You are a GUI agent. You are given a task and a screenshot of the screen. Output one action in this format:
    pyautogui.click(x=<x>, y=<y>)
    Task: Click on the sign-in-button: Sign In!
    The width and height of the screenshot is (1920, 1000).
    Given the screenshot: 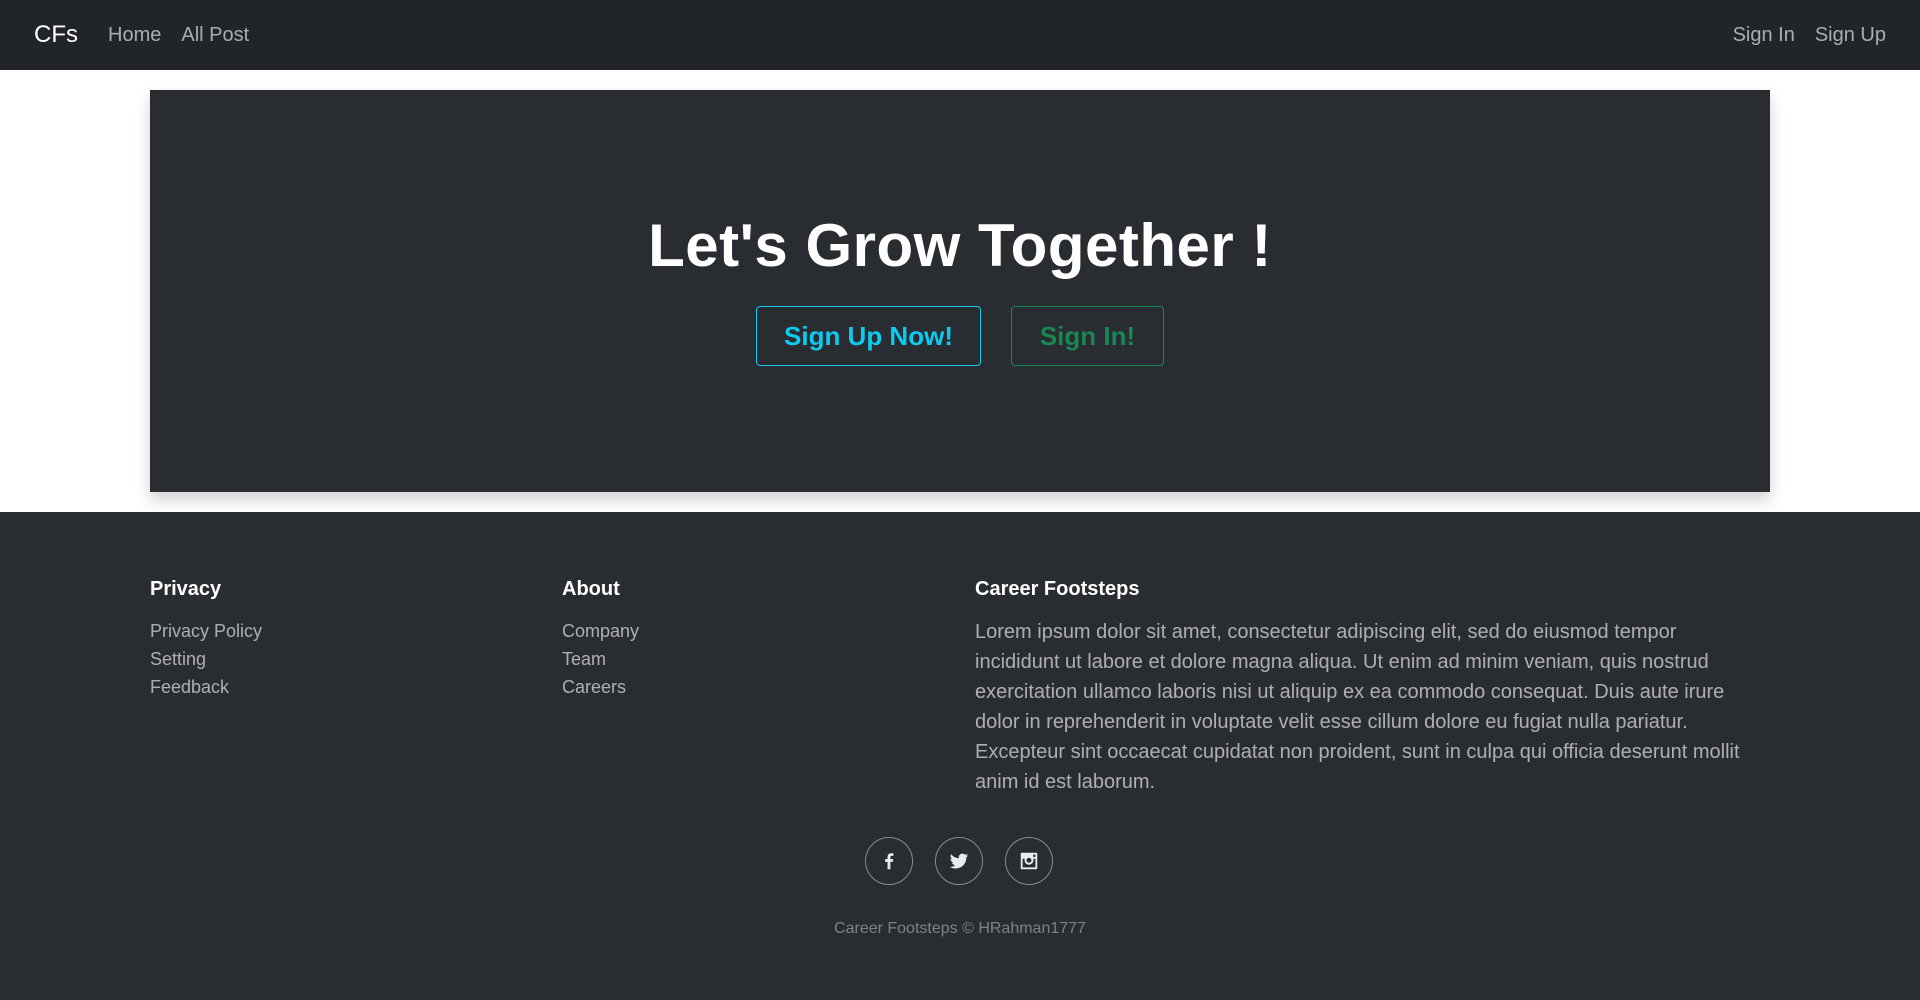 What is the action you would take?
    pyautogui.click(x=1087, y=336)
    